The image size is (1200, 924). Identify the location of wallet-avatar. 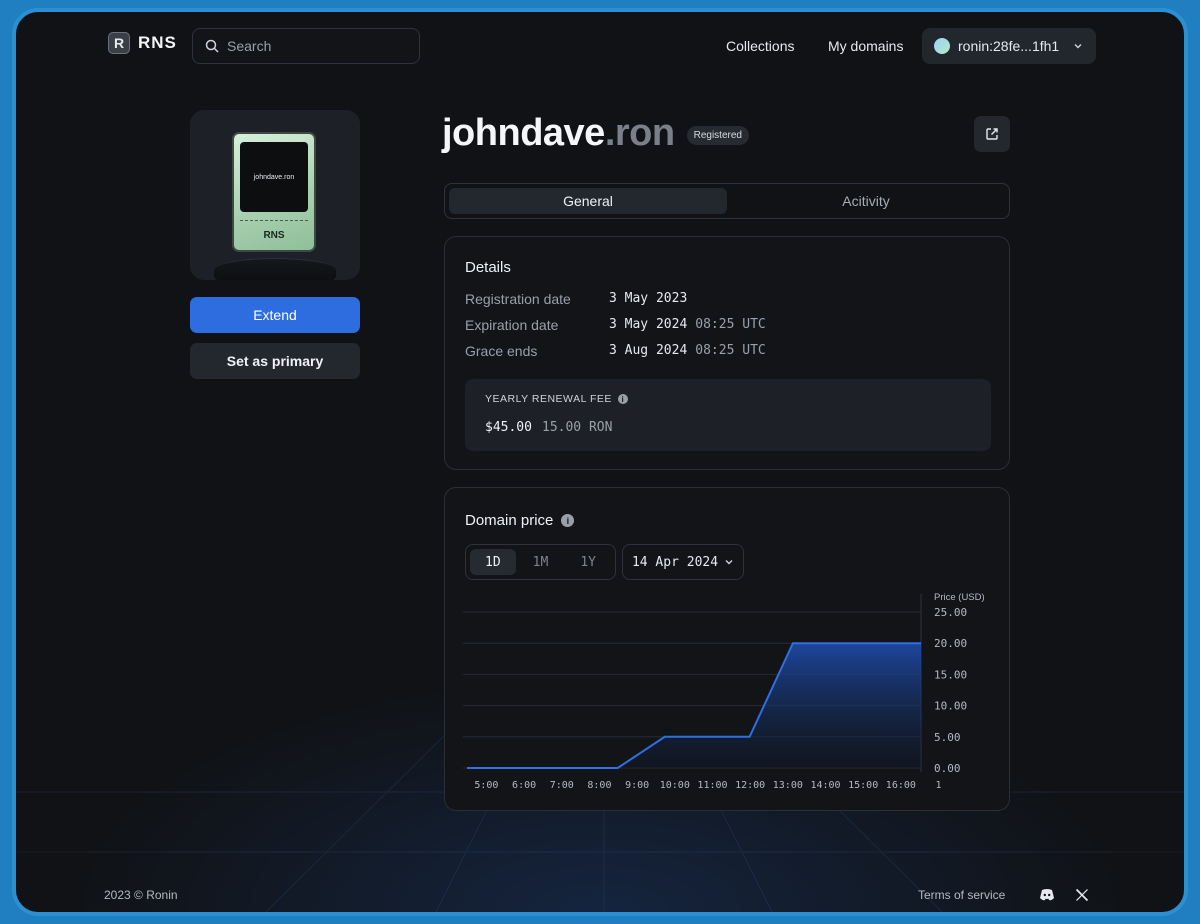
(942, 46).